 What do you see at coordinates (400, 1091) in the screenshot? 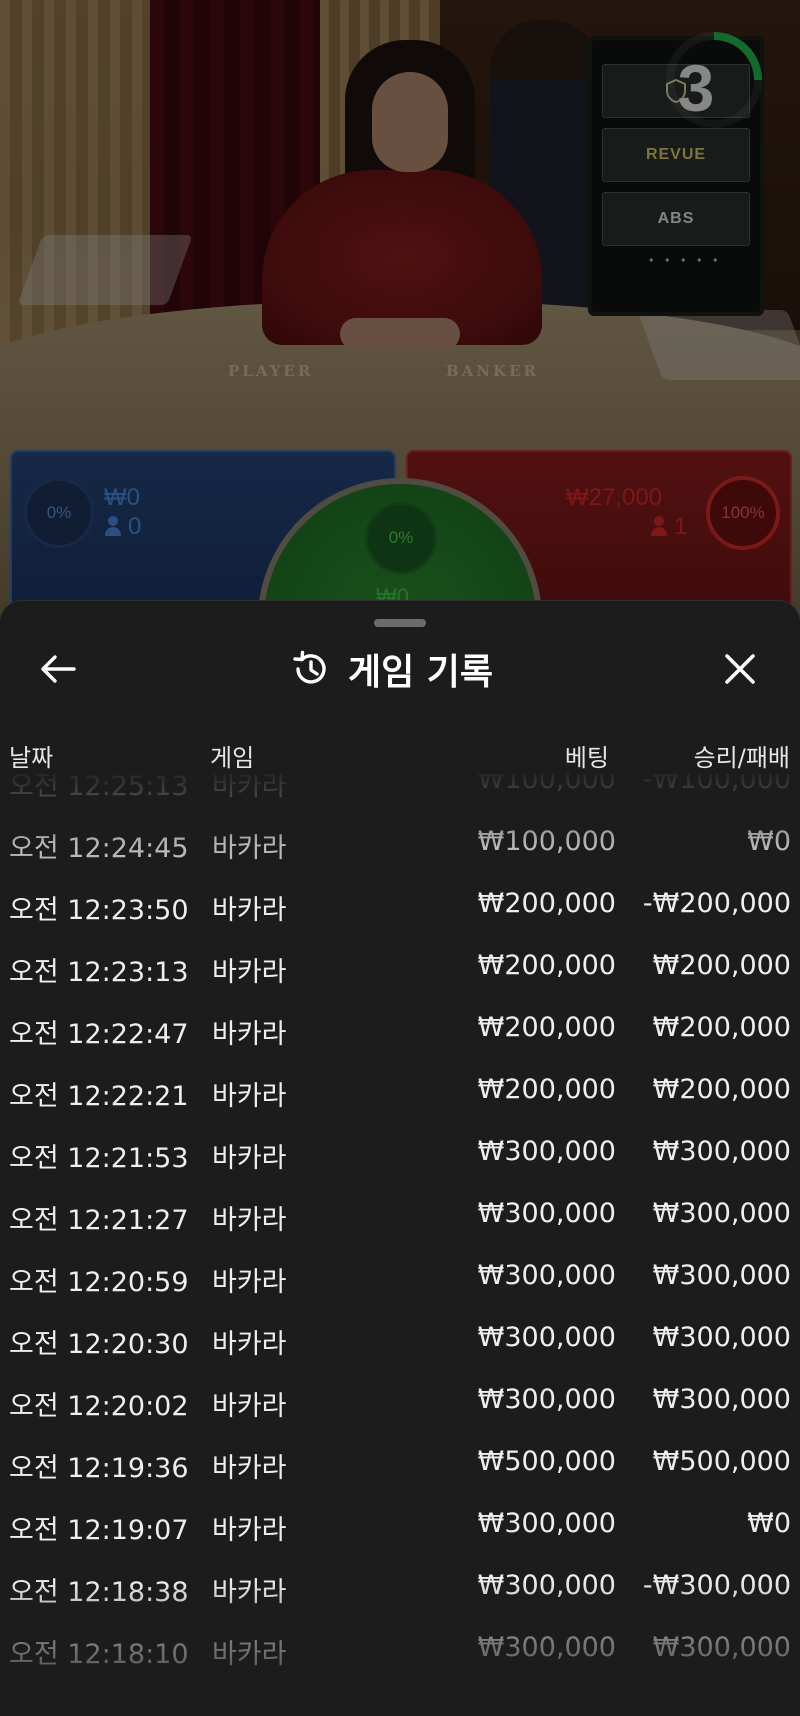
I see `history-row: 오전 12:22:21 바카라 ₩200,000 ₩200,000` at bounding box center [400, 1091].